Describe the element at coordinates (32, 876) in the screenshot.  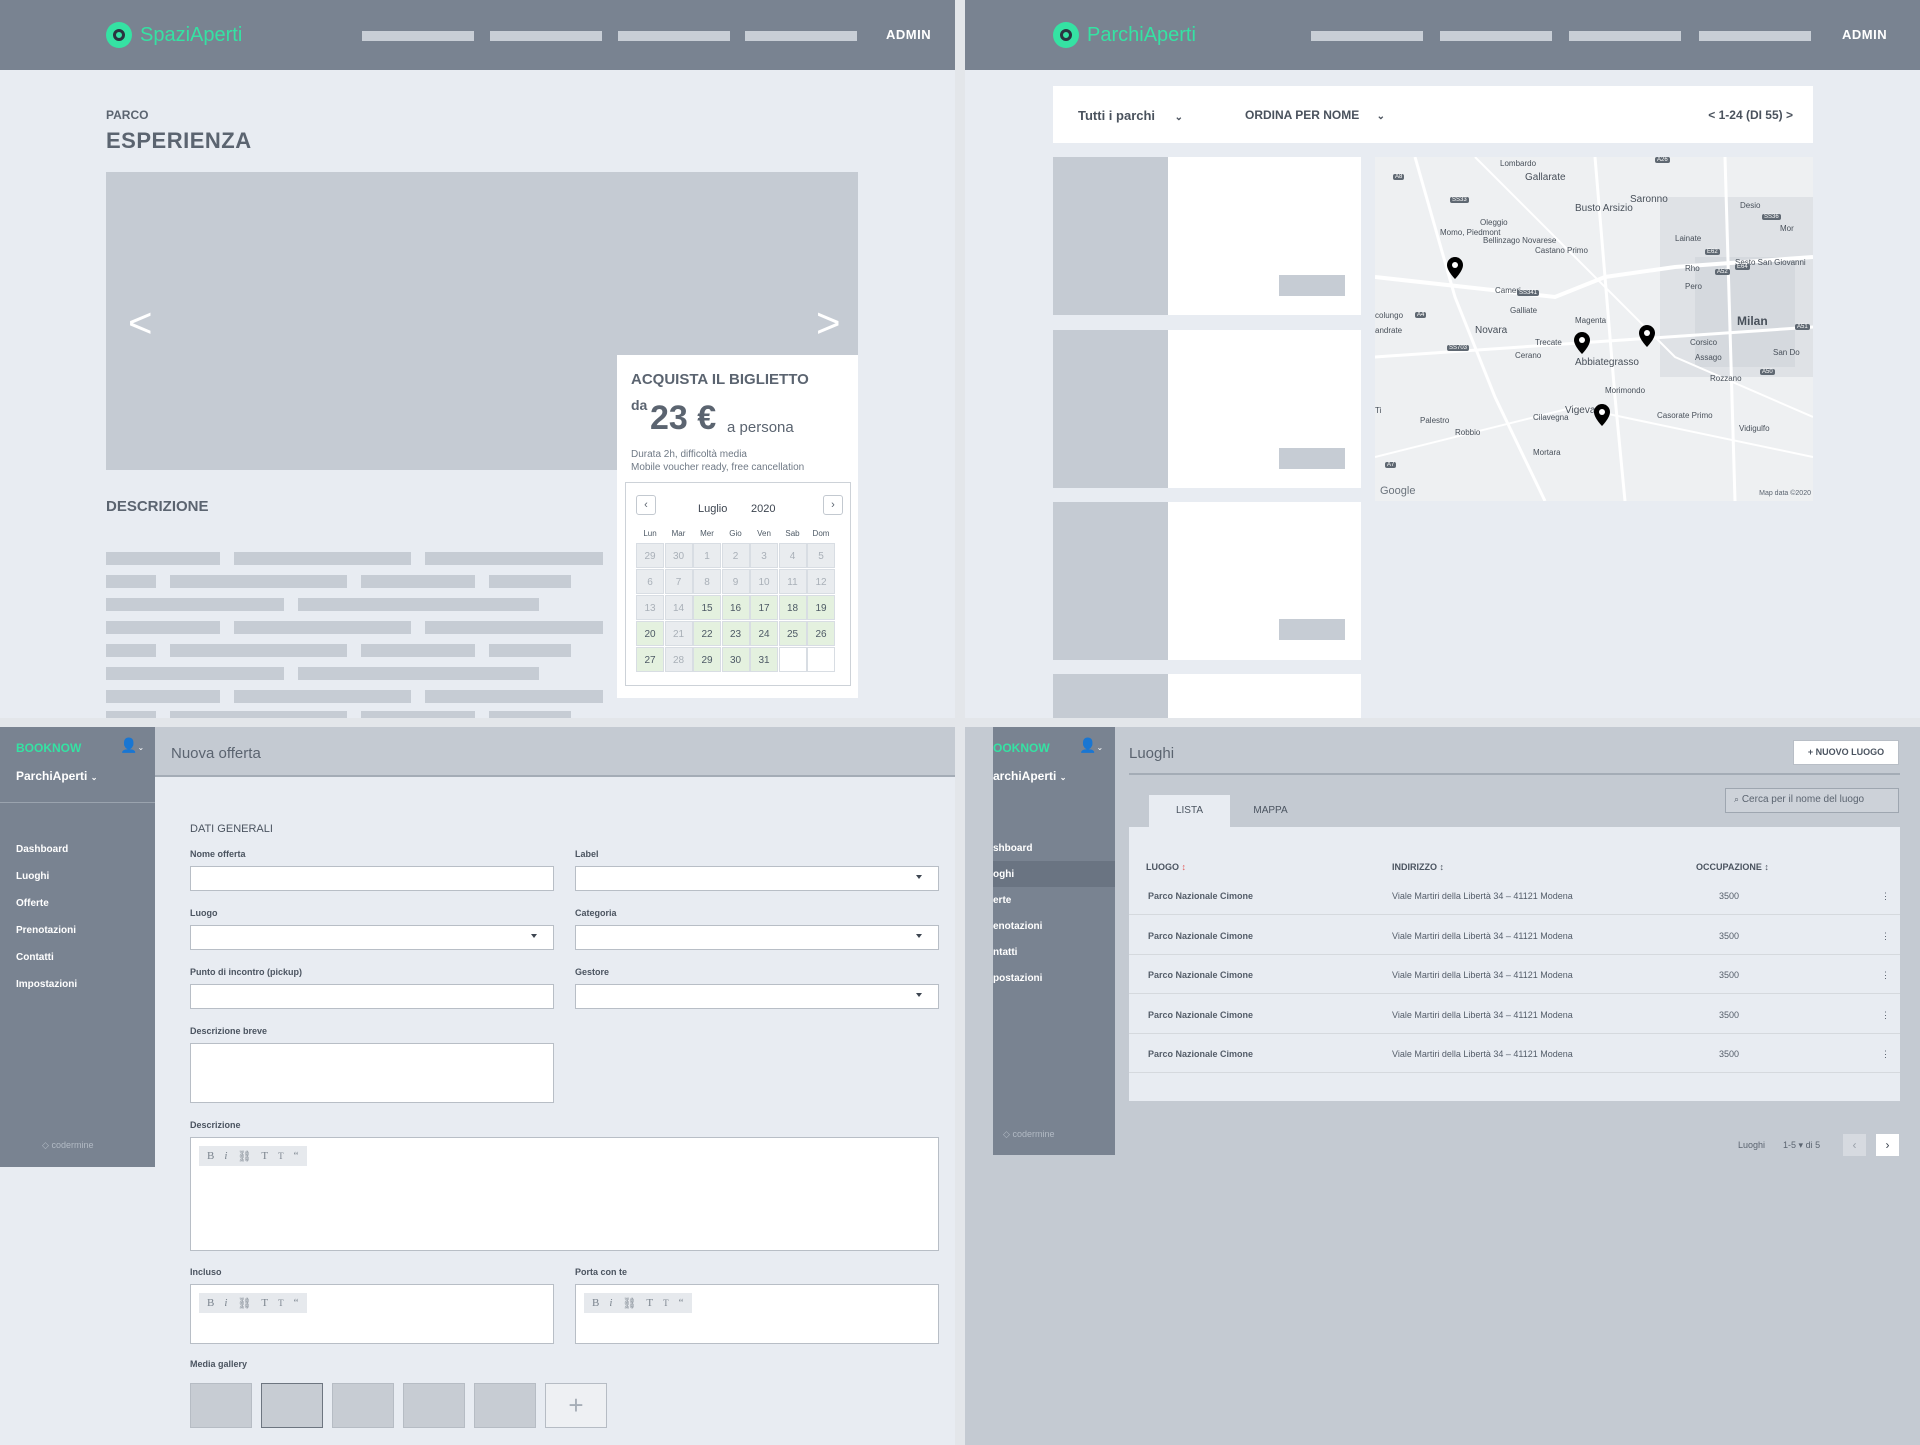
I see `sidebar-item-luoghi: Luoghi` at that location.